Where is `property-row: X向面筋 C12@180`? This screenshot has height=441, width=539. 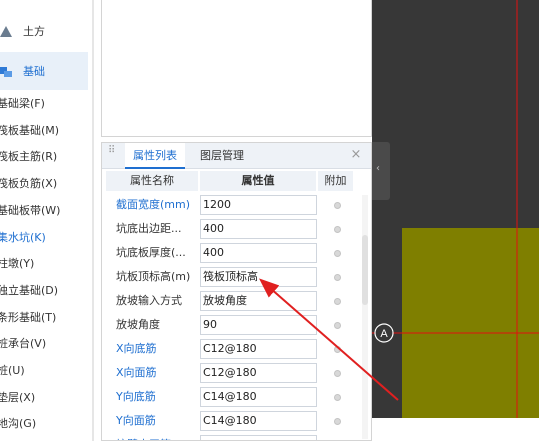
property-row: X向面筋 C12@180 is located at coordinates (236, 373).